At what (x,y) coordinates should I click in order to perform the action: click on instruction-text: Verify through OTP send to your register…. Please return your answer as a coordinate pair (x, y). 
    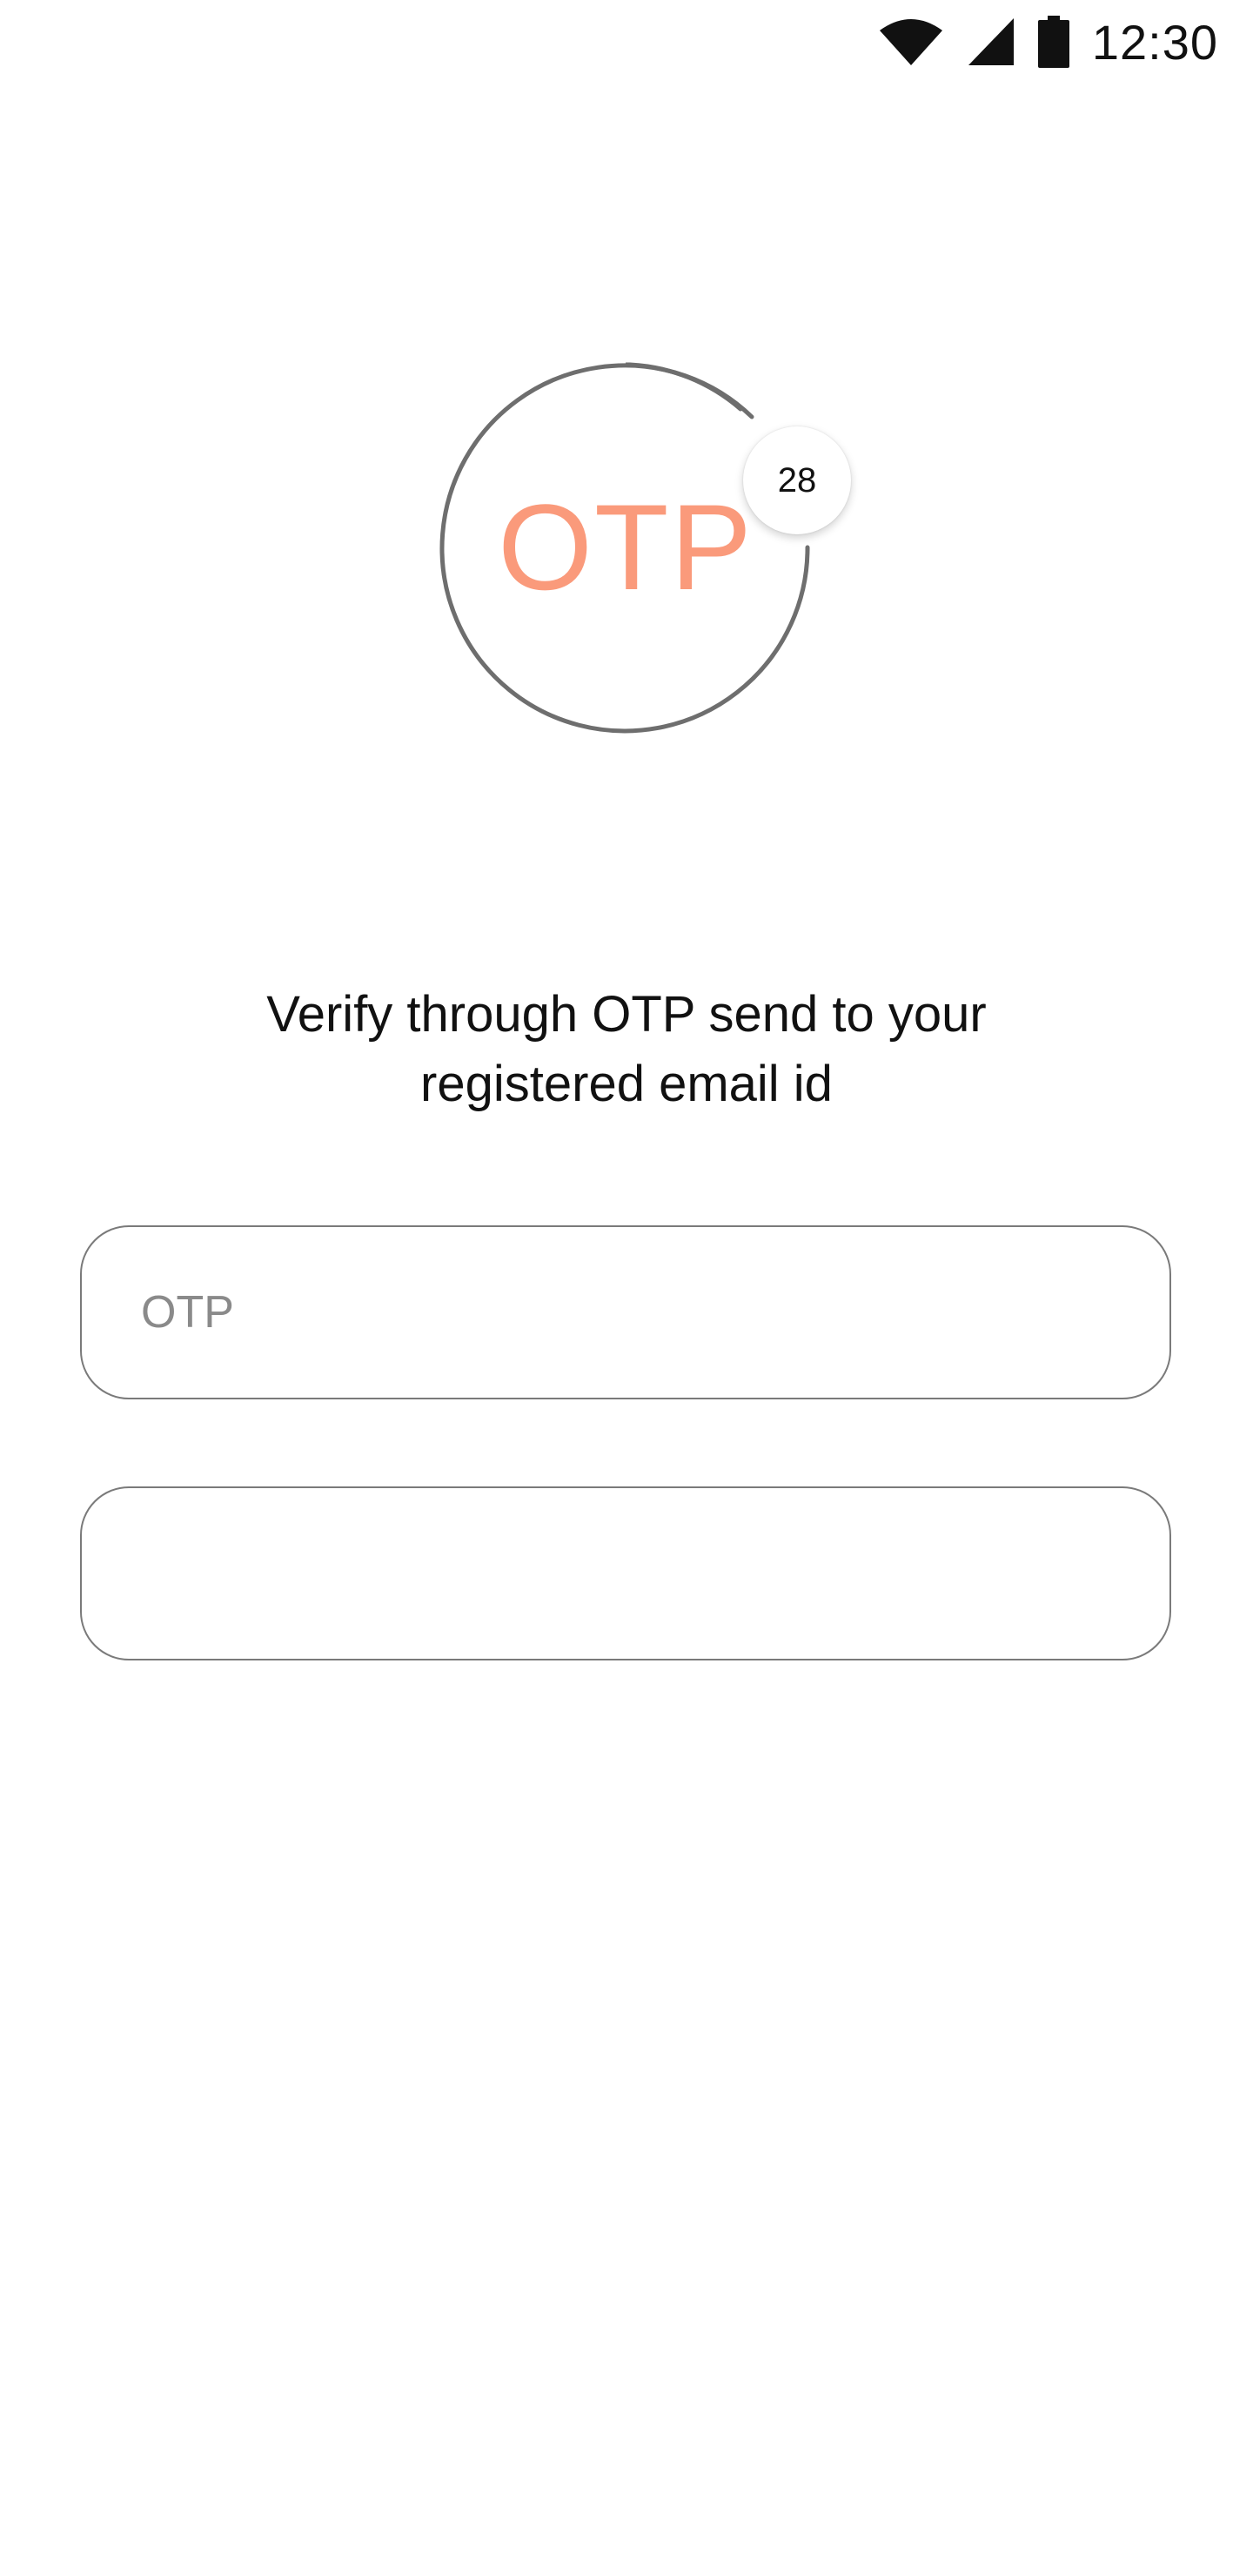
    Looking at the image, I should click on (626, 1049).